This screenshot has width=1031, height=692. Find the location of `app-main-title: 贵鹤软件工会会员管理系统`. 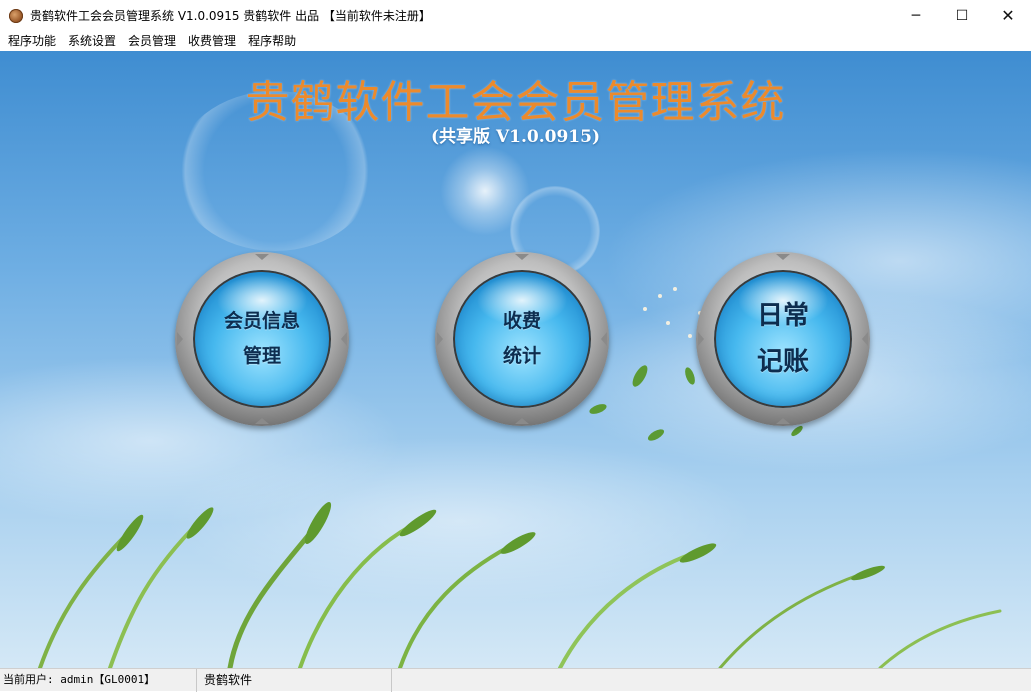

app-main-title: 贵鹤软件工会会员管理系统 is located at coordinates (515, 102).